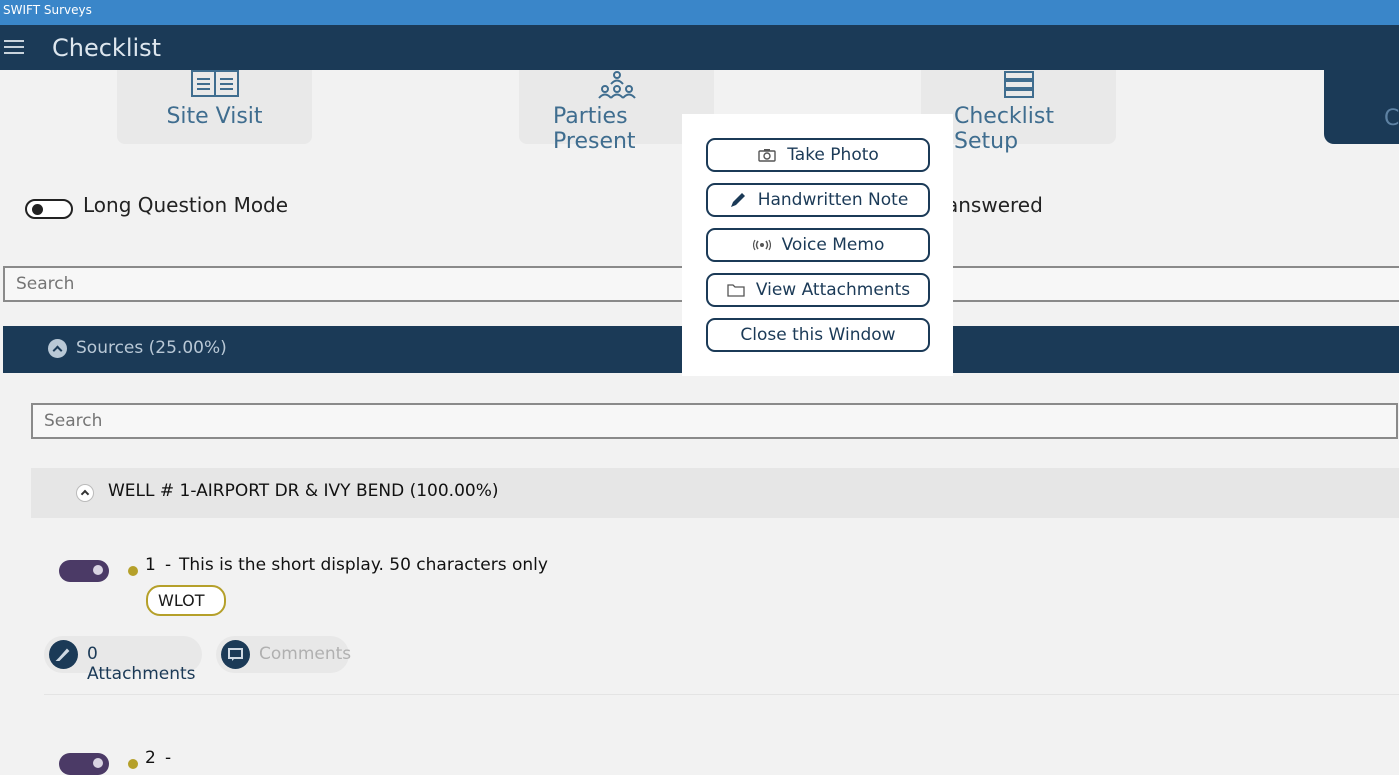 The image size is (1399, 775). I want to click on tab-label: Site Visit, so click(214, 116).